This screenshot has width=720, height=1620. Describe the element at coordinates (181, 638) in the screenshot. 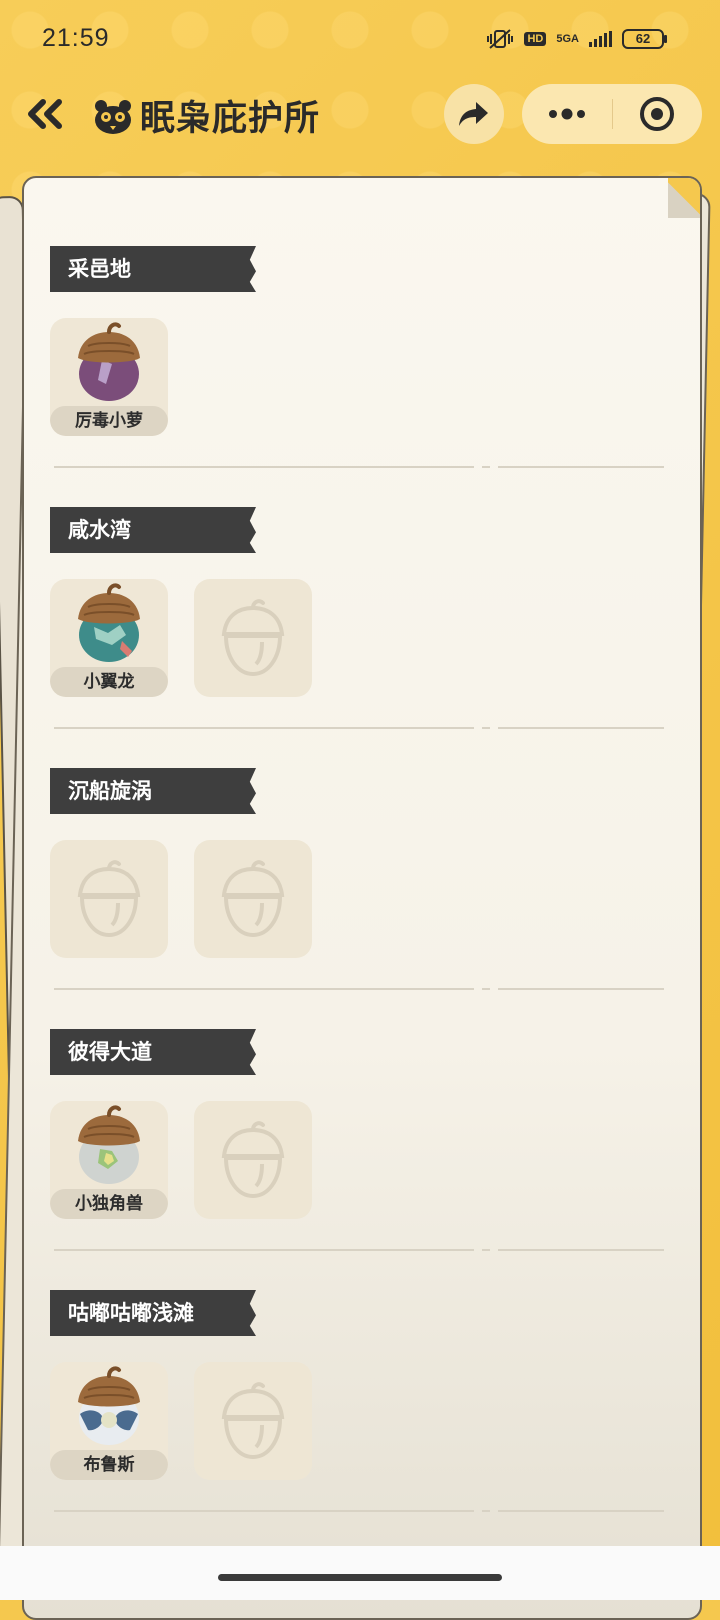

I see `slot-row: 小翼龙` at that location.